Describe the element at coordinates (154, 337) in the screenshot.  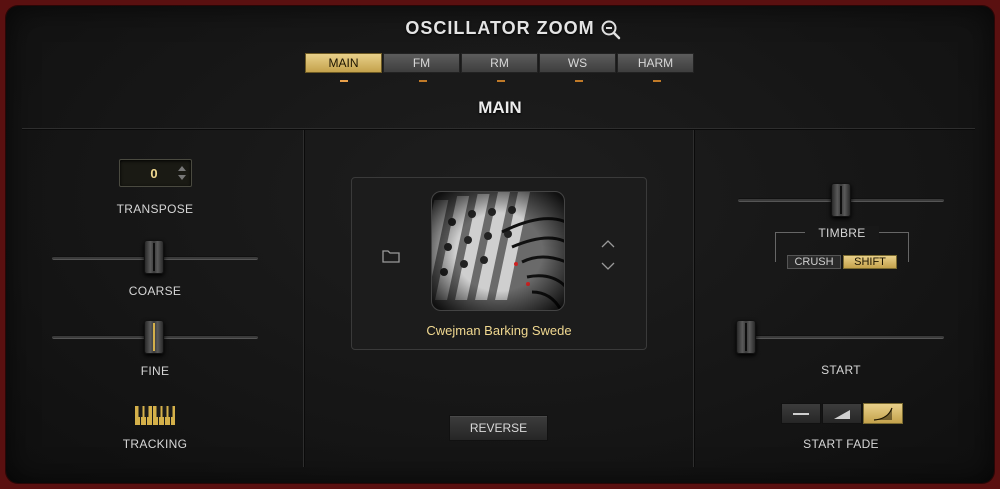
I see `fine-slider-thumb` at that location.